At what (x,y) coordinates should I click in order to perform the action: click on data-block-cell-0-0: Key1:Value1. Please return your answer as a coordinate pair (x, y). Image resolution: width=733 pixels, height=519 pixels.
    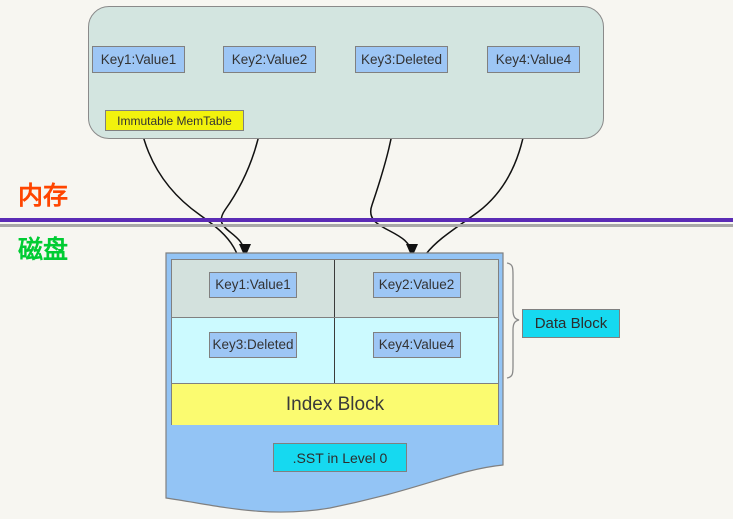
    Looking at the image, I should click on (253, 288).